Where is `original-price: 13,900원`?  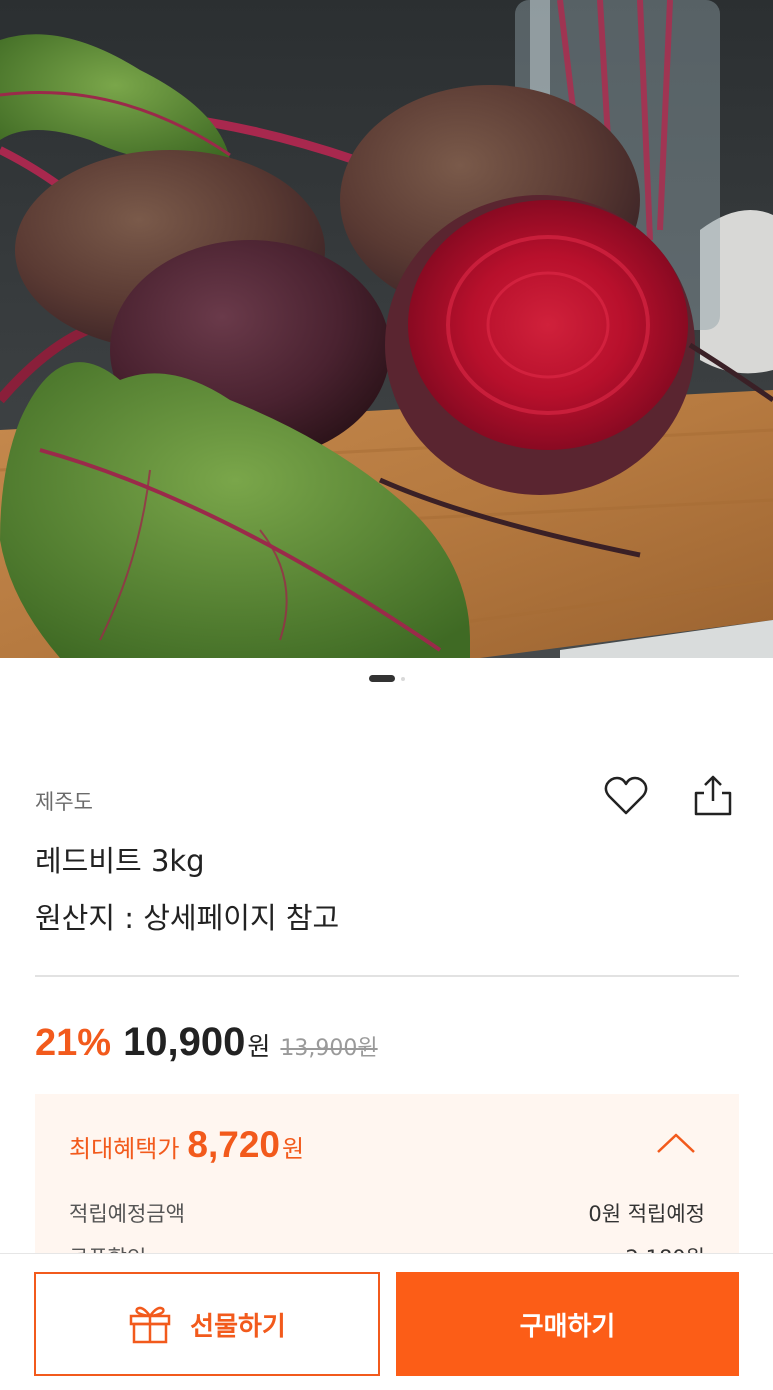
original-price: 13,900원 is located at coordinates (329, 1048).